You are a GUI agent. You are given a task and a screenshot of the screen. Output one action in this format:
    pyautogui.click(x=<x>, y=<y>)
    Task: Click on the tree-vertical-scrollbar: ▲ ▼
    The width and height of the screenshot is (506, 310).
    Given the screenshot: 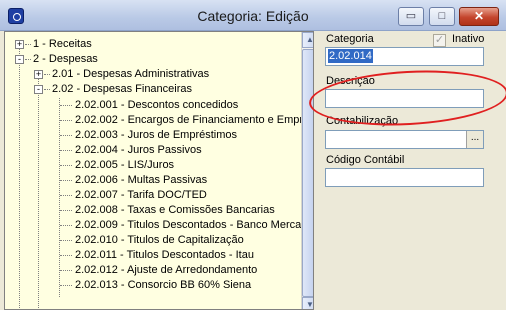 What is the action you would take?
    pyautogui.click(x=307, y=170)
    